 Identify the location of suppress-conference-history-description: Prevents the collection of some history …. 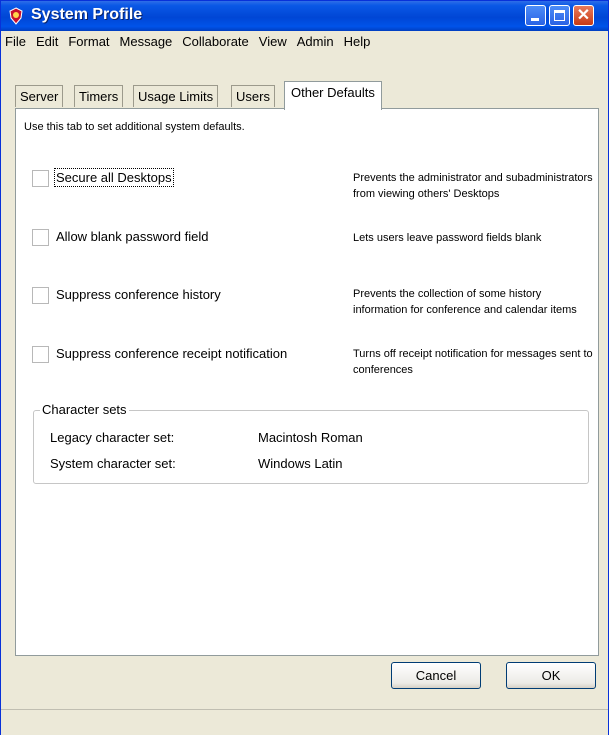
(465, 302).